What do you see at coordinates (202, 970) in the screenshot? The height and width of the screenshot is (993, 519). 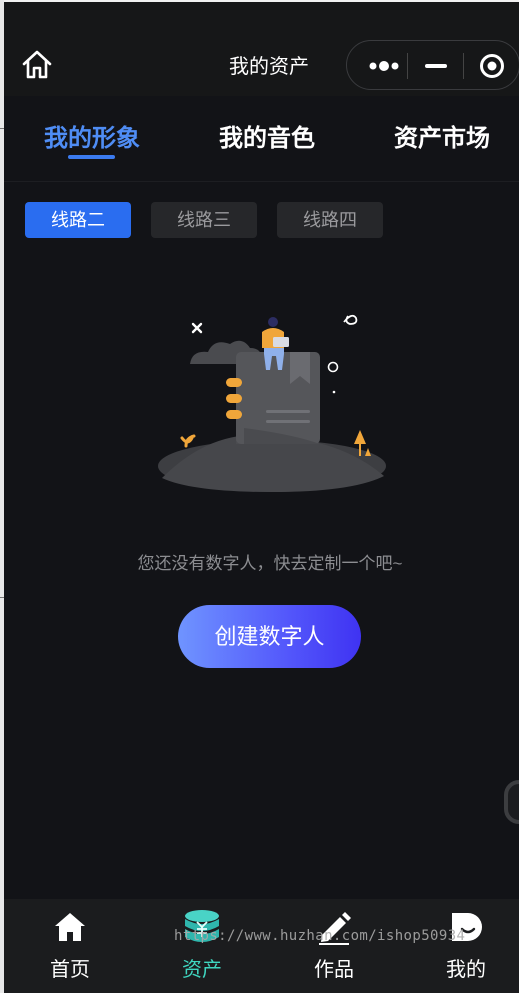 I see `nav-assets-label: 资产` at bounding box center [202, 970].